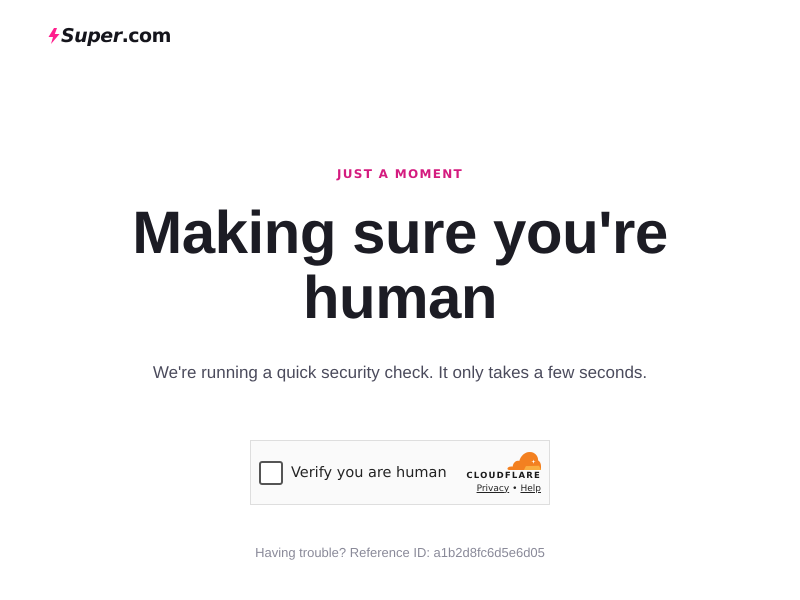 The image size is (800, 600). Describe the element at coordinates (369, 472) in the screenshot. I see `checkbox-label: Verify you are human` at that location.